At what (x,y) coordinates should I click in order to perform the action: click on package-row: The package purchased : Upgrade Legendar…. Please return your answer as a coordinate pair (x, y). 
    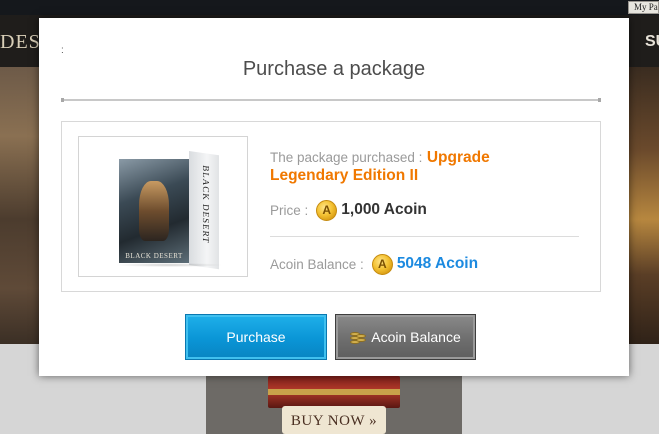
    Looking at the image, I should click on (420, 167).